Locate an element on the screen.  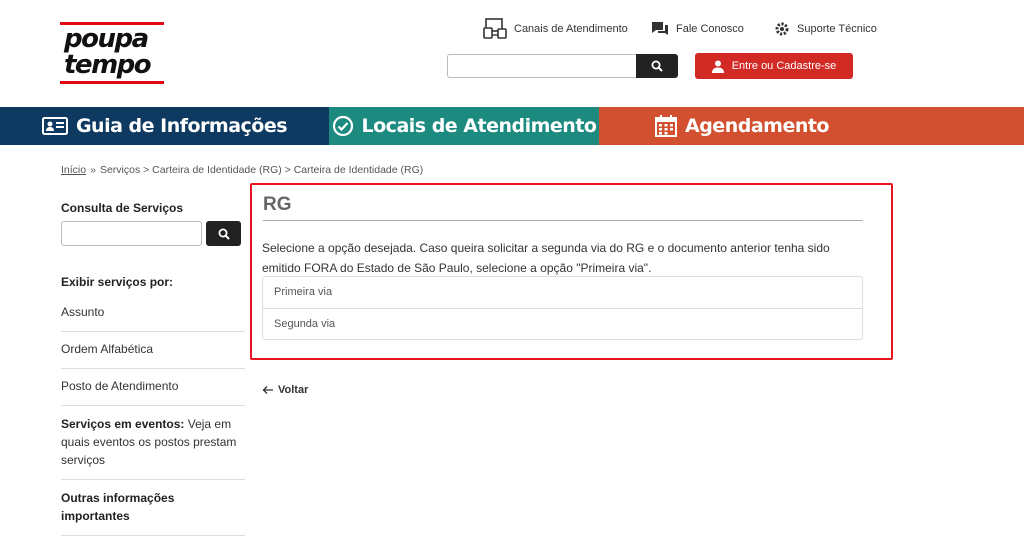
logo-word-2: tempo is located at coordinates (108, 65).